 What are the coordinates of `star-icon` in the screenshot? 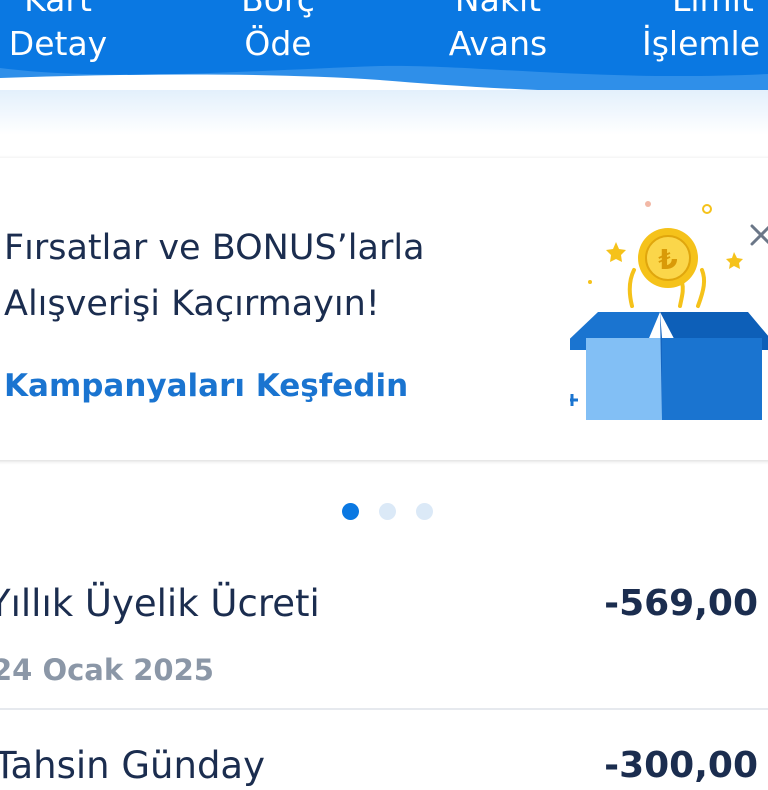 It's located at (616, 252).